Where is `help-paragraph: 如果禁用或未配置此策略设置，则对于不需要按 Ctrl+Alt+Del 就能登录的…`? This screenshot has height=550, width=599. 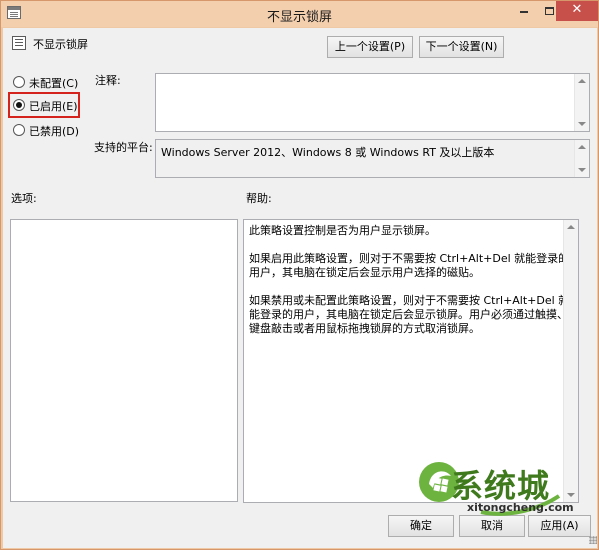
help-paragraph: 如果禁用或未配置此策略设置，则对于不需要按 Ctrl+Alt+Del 就能登录的… is located at coordinates (409, 314).